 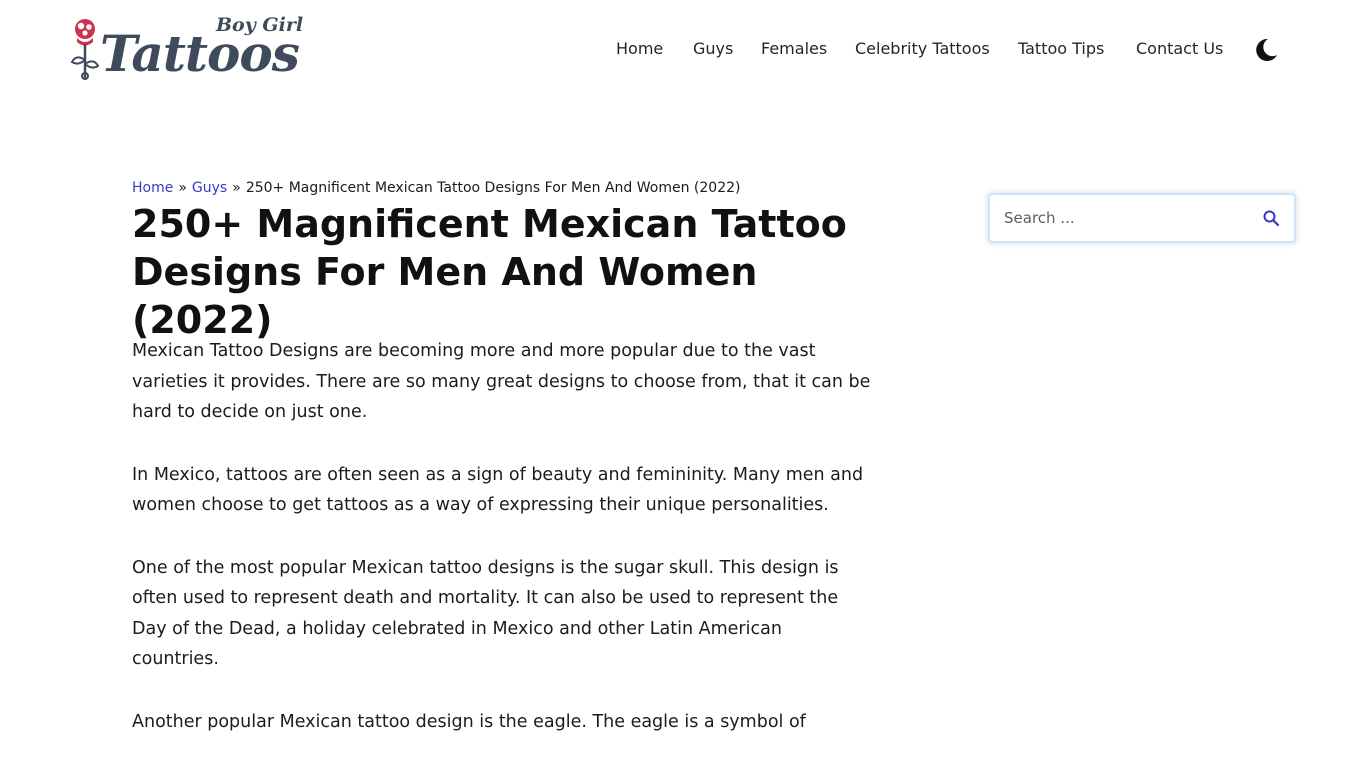 I want to click on sidebar-search, so click(x=1142, y=218).